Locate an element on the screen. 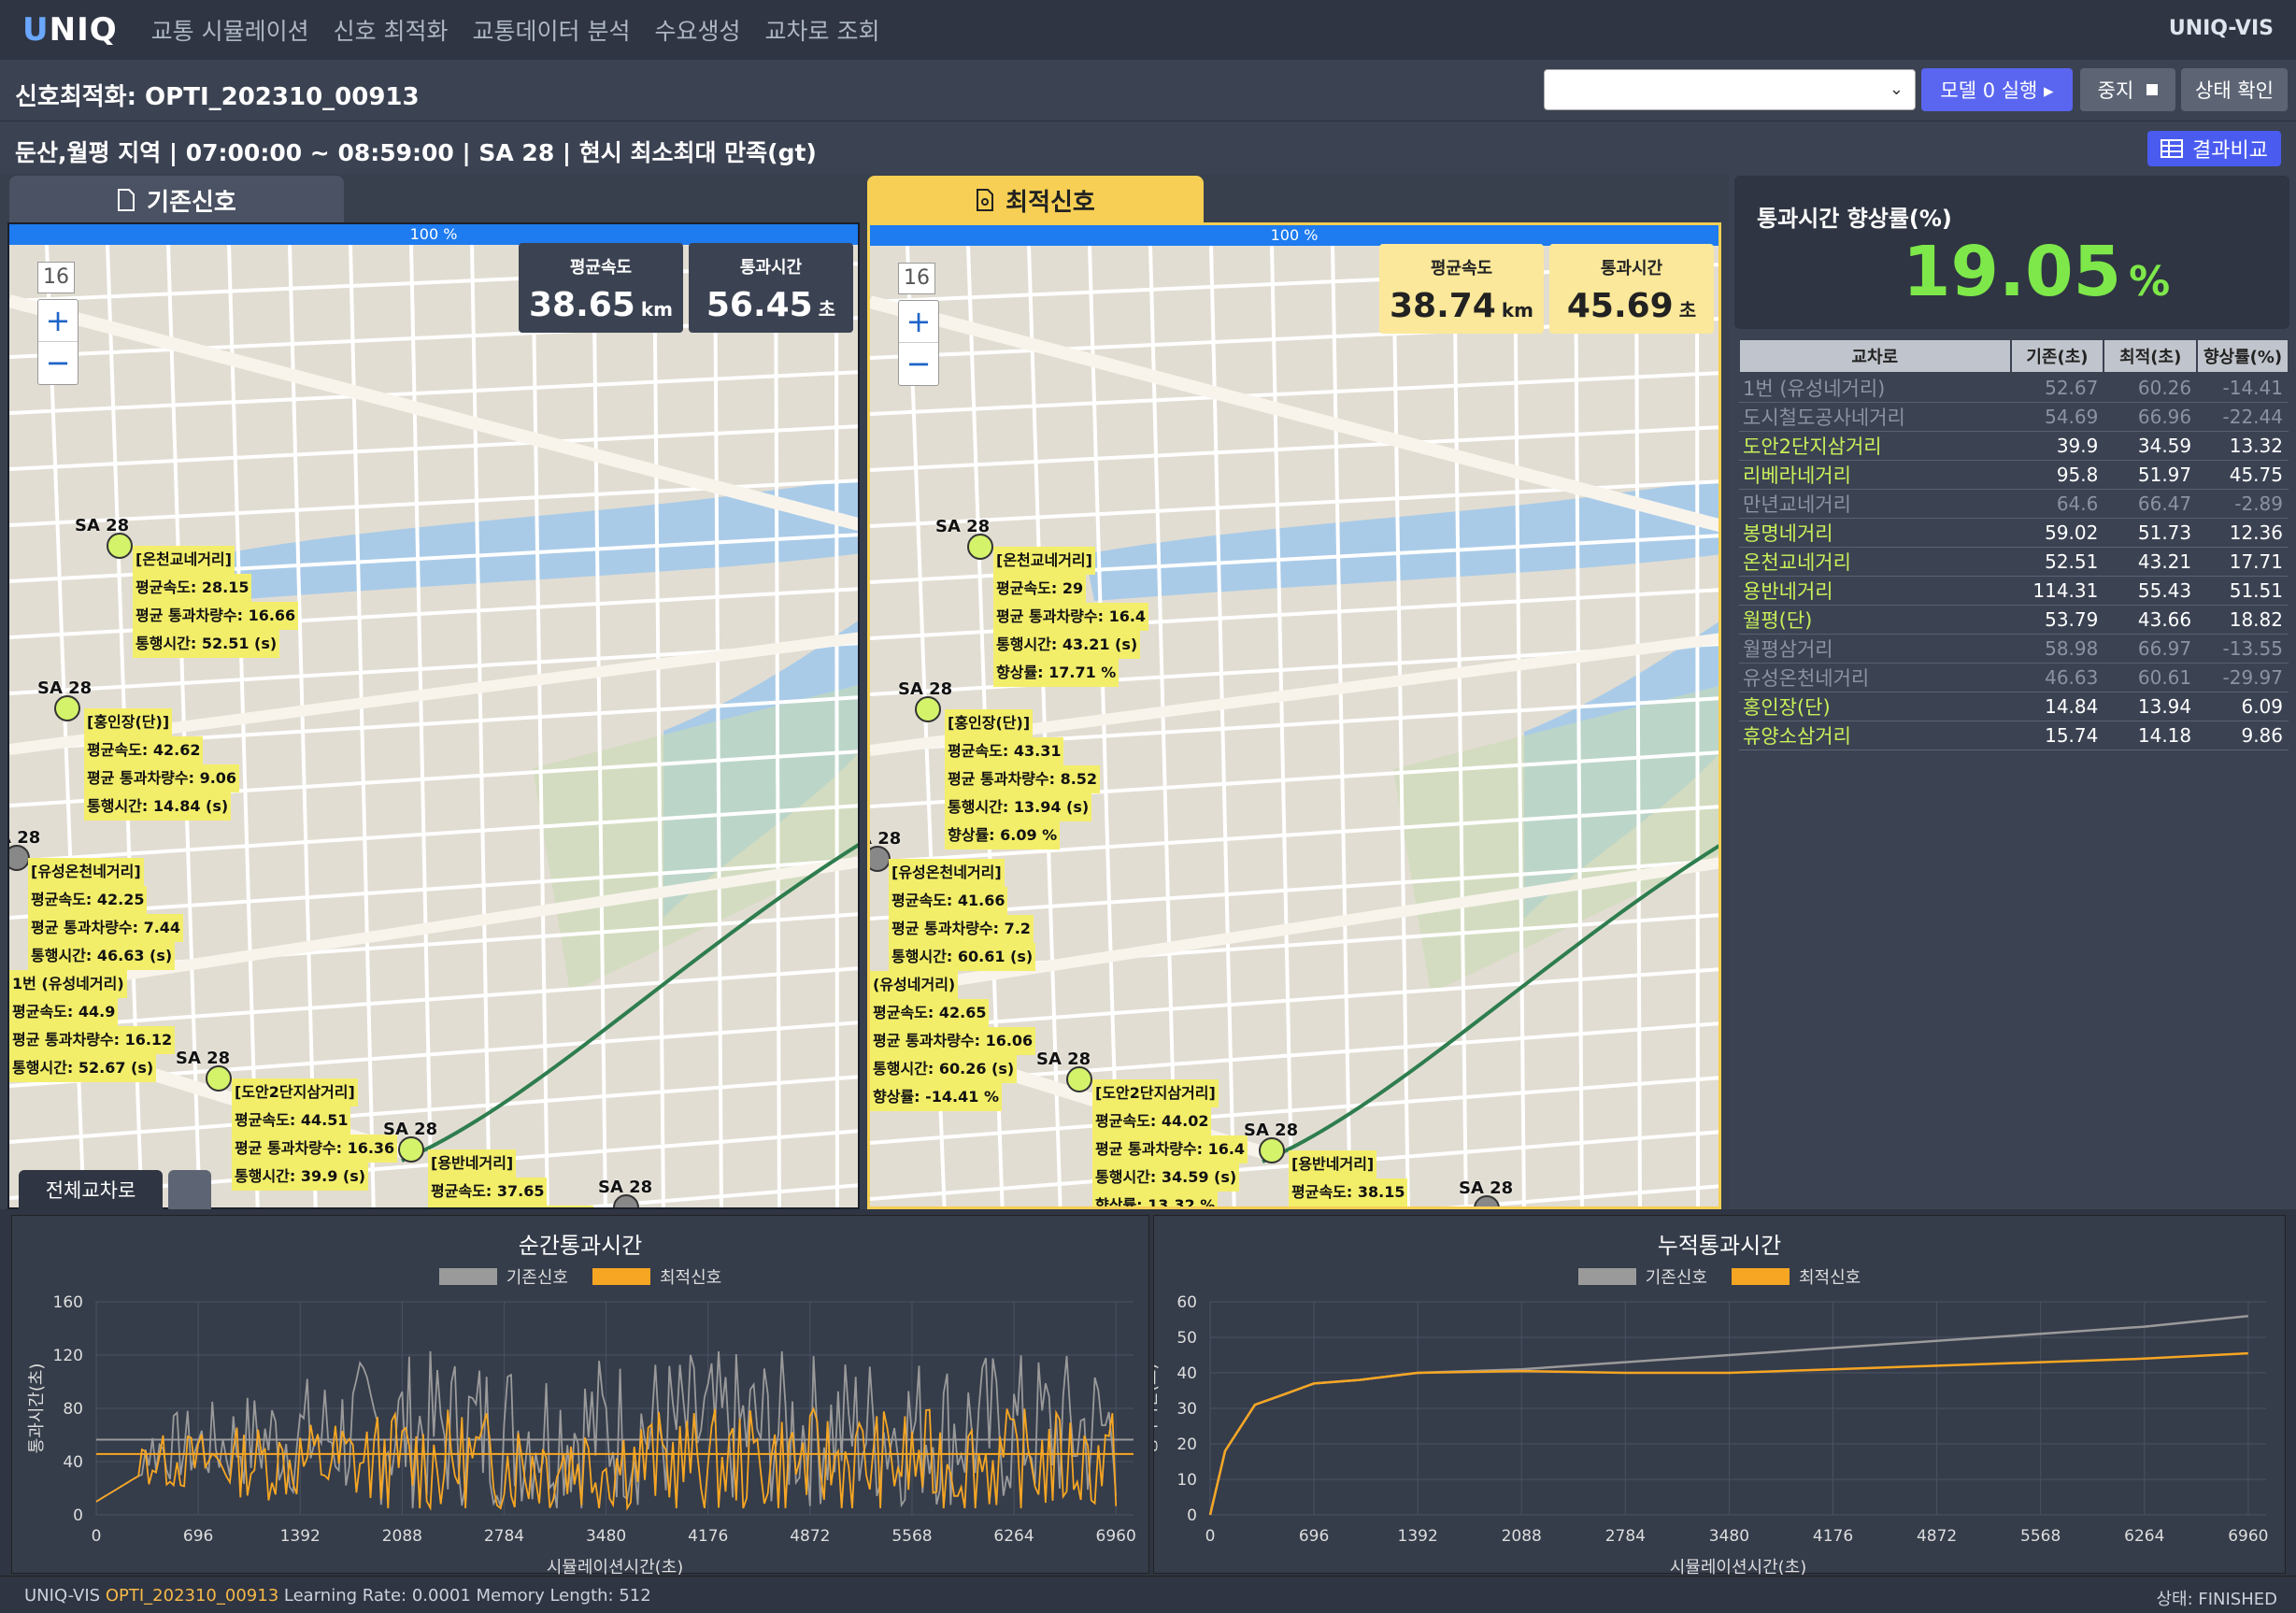 This screenshot has height=1613, width=2296. table-row: 유성온천네거리 46.63 60.61 -29.97 is located at coordinates (2014, 677).